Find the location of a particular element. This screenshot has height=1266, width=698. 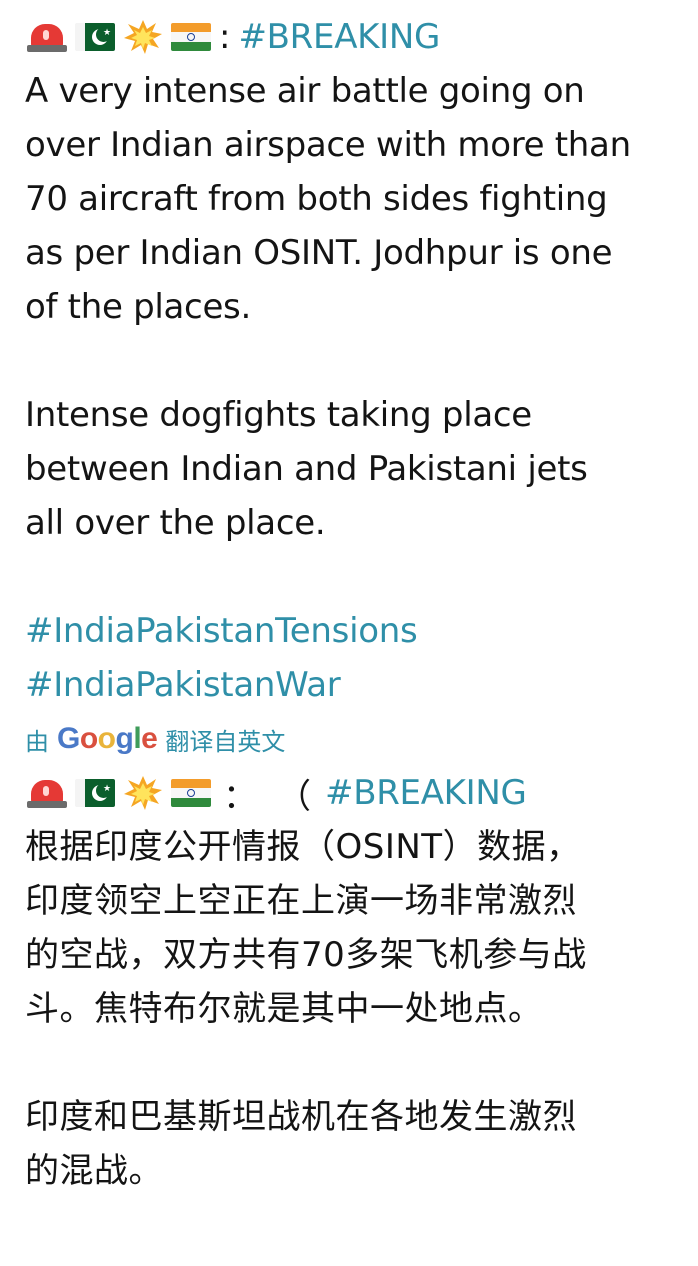

translation-suffix: 翻译自英文 is located at coordinates (225, 741).